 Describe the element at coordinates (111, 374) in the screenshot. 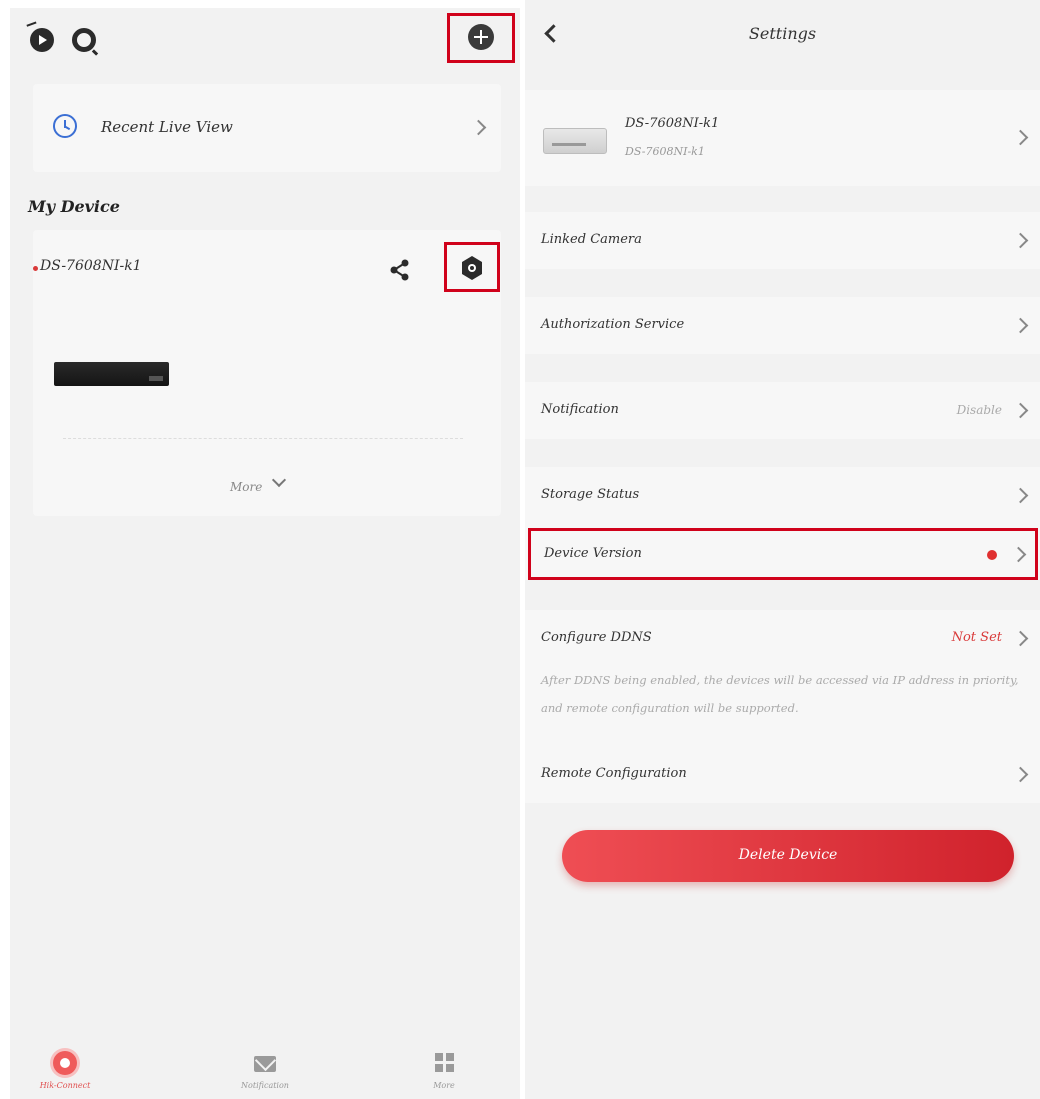

I see `device-image` at that location.